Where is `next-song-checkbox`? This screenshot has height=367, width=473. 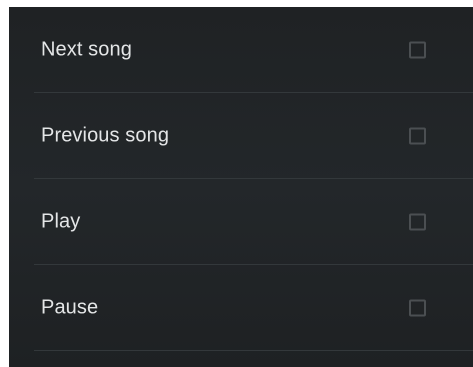 next-song-checkbox is located at coordinates (417, 50).